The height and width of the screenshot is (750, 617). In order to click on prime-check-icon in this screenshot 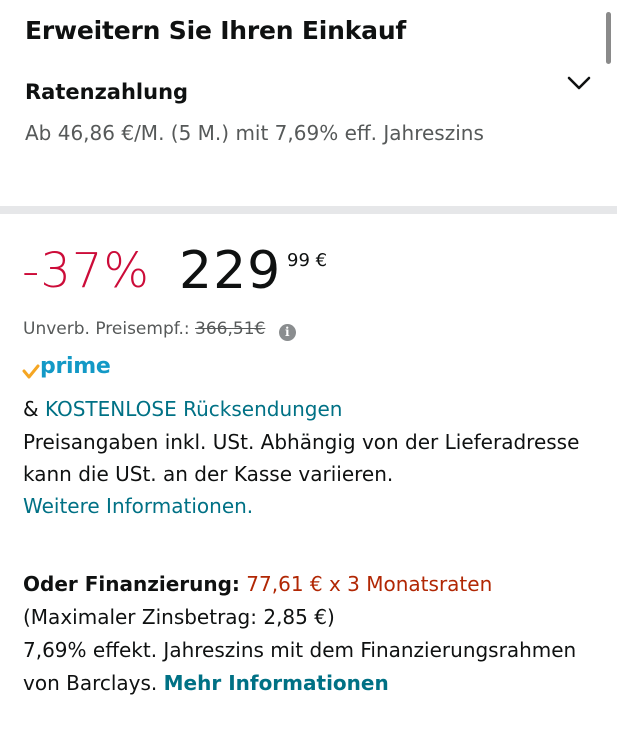, I will do `click(31, 371)`.